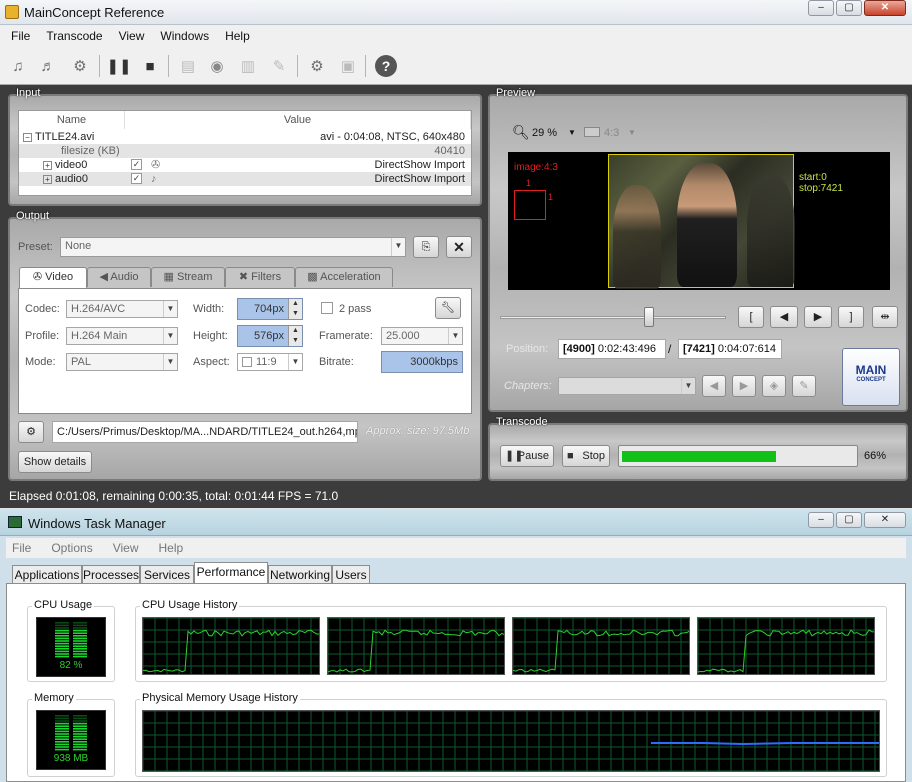 The width and height of the screenshot is (912, 782). Describe the element at coordinates (119, 277) in the screenshot. I see `tab-audio: ◀ Audio` at that location.